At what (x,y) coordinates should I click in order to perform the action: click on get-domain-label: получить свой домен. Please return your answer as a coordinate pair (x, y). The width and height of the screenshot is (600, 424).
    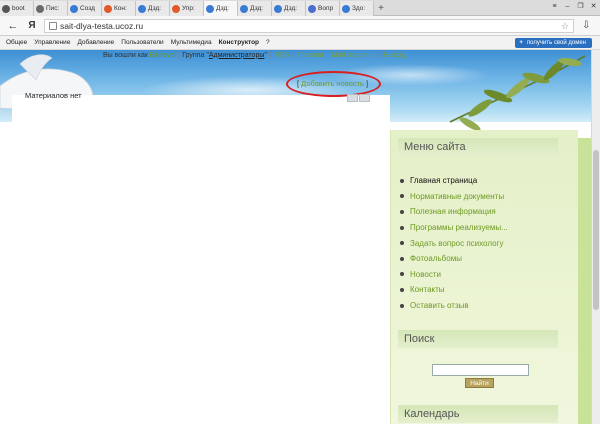
    Looking at the image, I should click on (556, 43).